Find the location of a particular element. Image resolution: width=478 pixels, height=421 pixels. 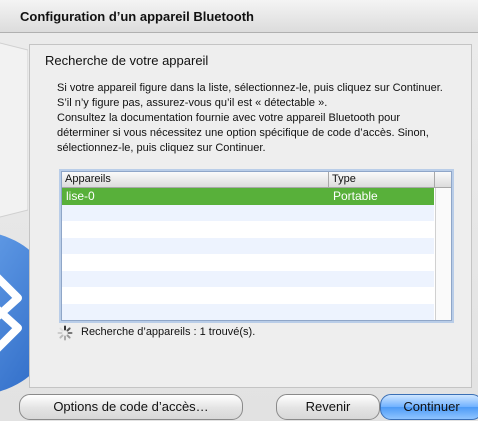

window-title: Configuration d’un appareil Bluetooth is located at coordinates (137, 16).